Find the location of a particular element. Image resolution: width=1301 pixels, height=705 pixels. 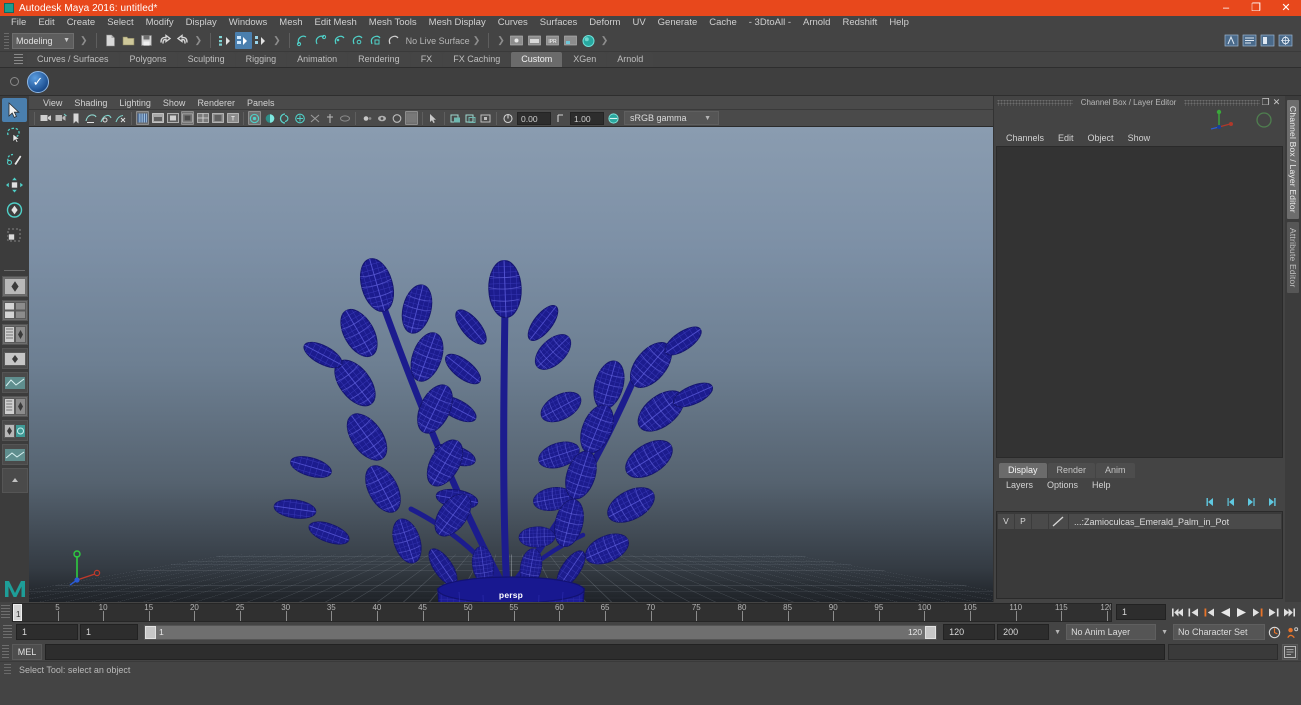

color-profile-dropdown: sRGB gamma ▼ is located at coordinates (671, 118).